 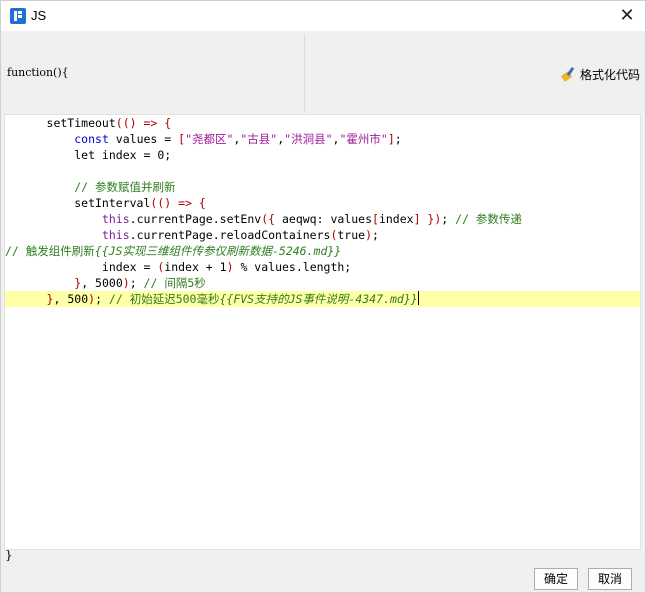 What do you see at coordinates (375, 219) in the screenshot?
I see `code-token: [` at bounding box center [375, 219].